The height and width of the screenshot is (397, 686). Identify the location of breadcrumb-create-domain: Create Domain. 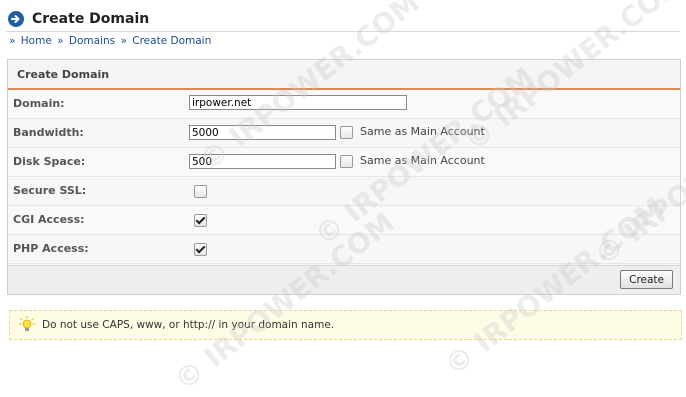
(171, 41).